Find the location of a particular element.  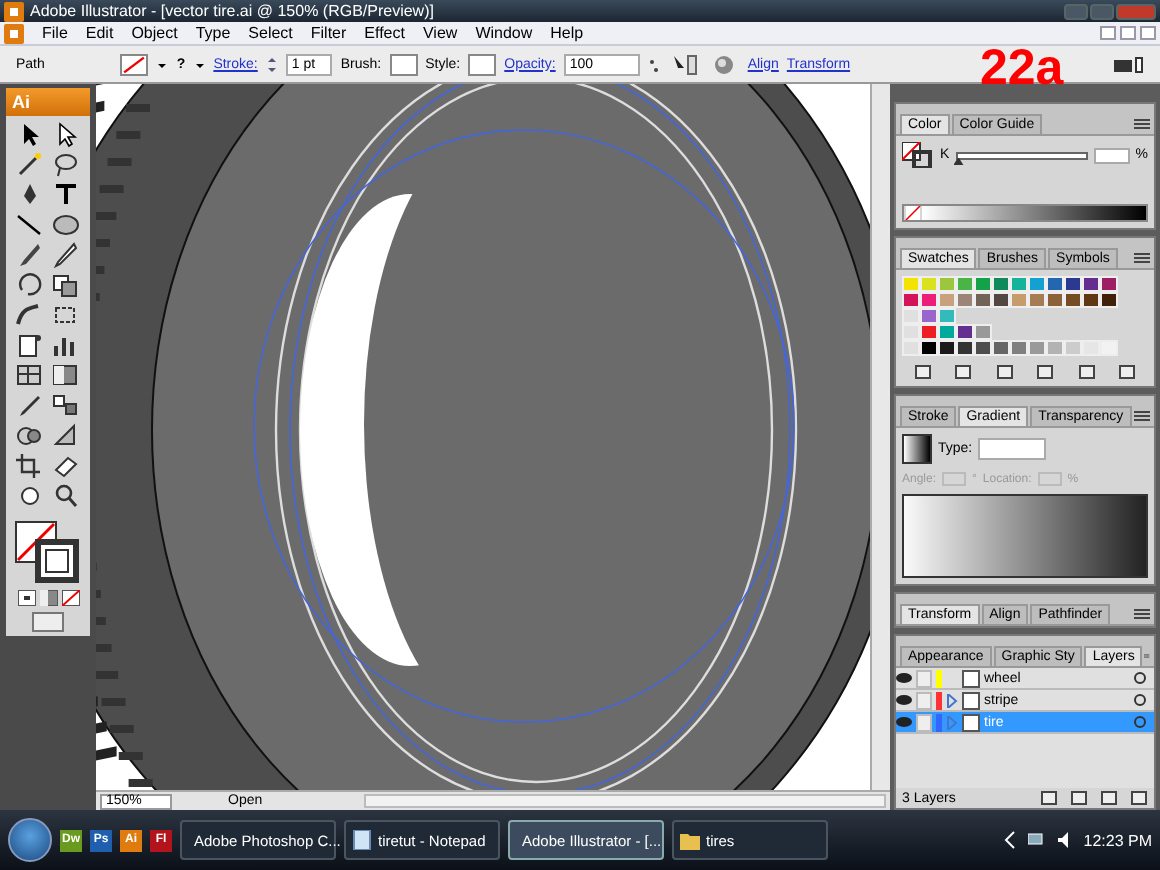

menu-item: File is located at coordinates (55, 33).